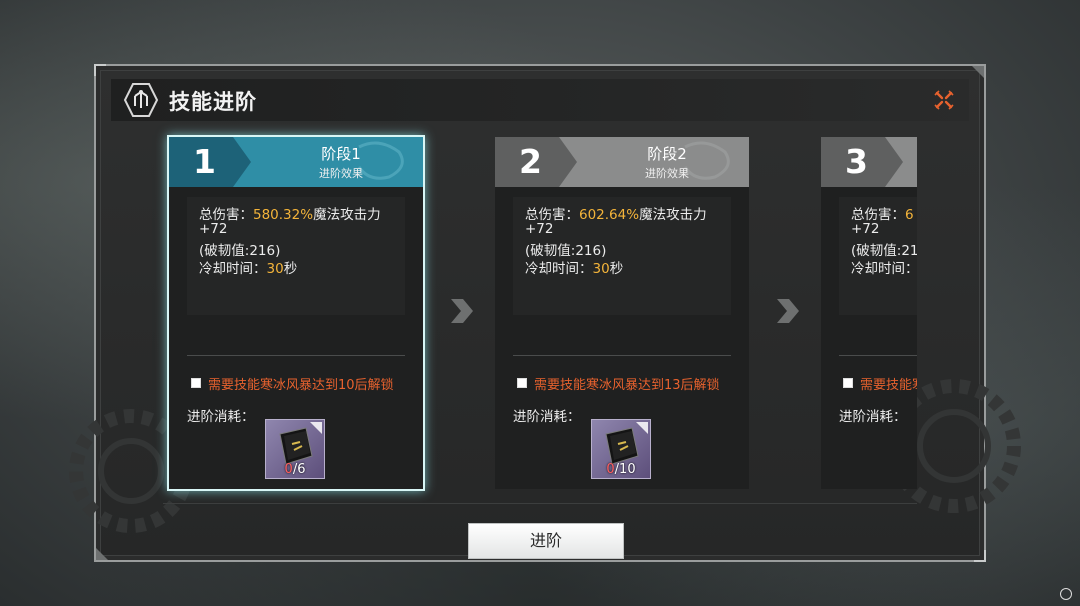  I want to click on unlock-requirement: 需要技能寒, so click(880, 383).